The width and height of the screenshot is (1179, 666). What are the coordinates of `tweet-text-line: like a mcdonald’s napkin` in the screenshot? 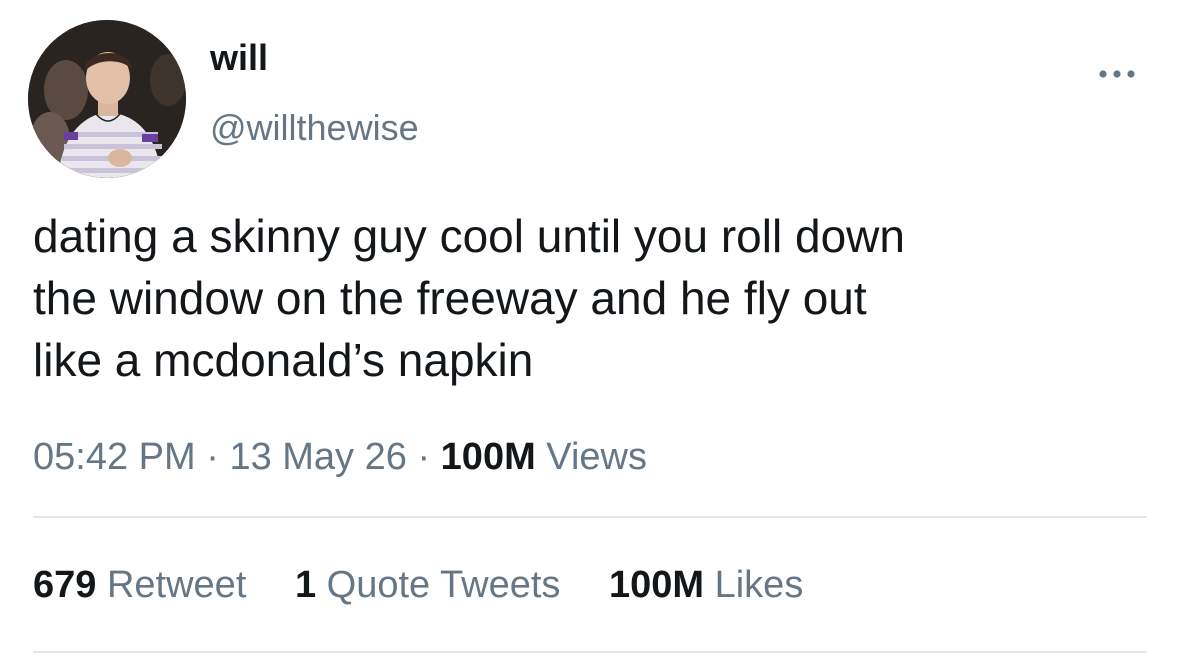 It's located at (283, 360).